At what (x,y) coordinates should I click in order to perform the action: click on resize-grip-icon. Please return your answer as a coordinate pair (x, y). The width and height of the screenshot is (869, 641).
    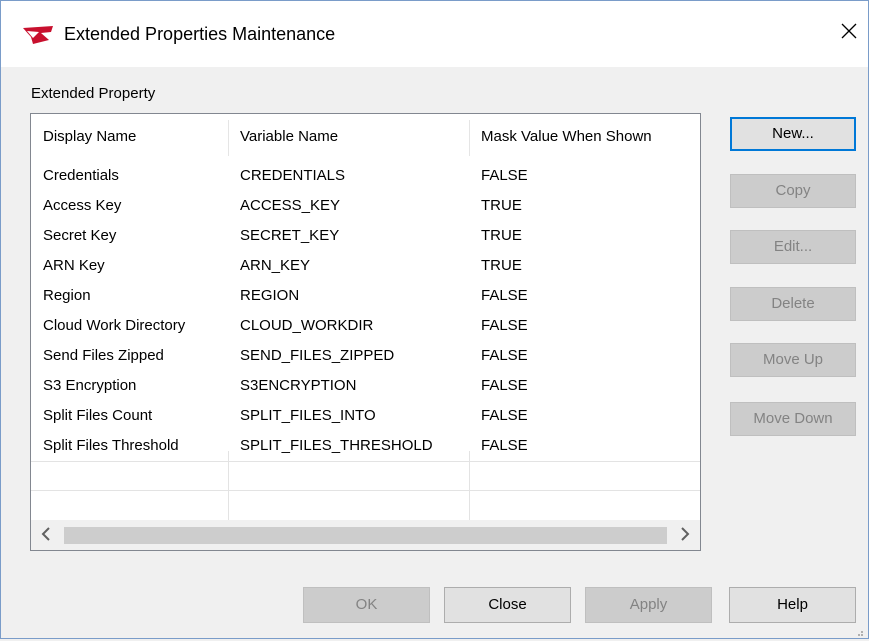
    Looking at the image, I should click on (859, 630).